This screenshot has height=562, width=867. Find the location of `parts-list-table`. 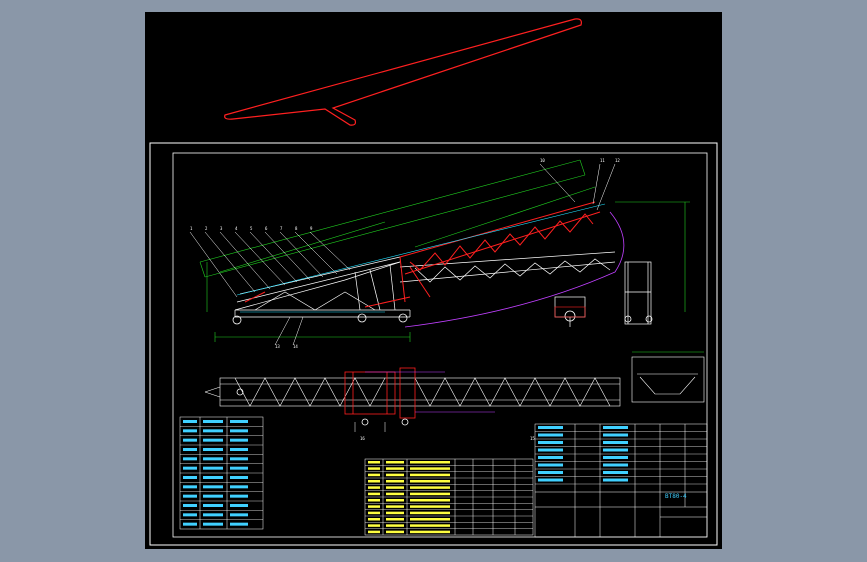

parts-list-table is located at coordinates (449, 497).